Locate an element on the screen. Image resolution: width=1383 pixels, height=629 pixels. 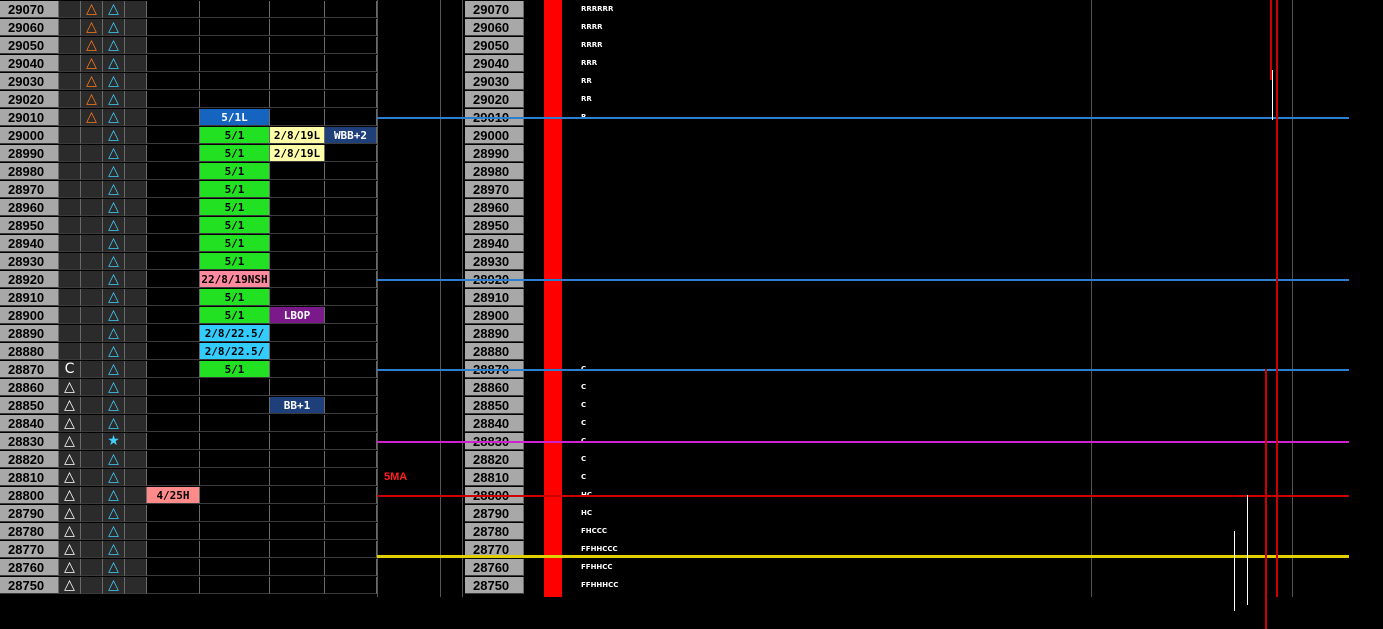
price-row: 28760 △ △ 28760 FFHHCC is located at coordinates (691, 568).